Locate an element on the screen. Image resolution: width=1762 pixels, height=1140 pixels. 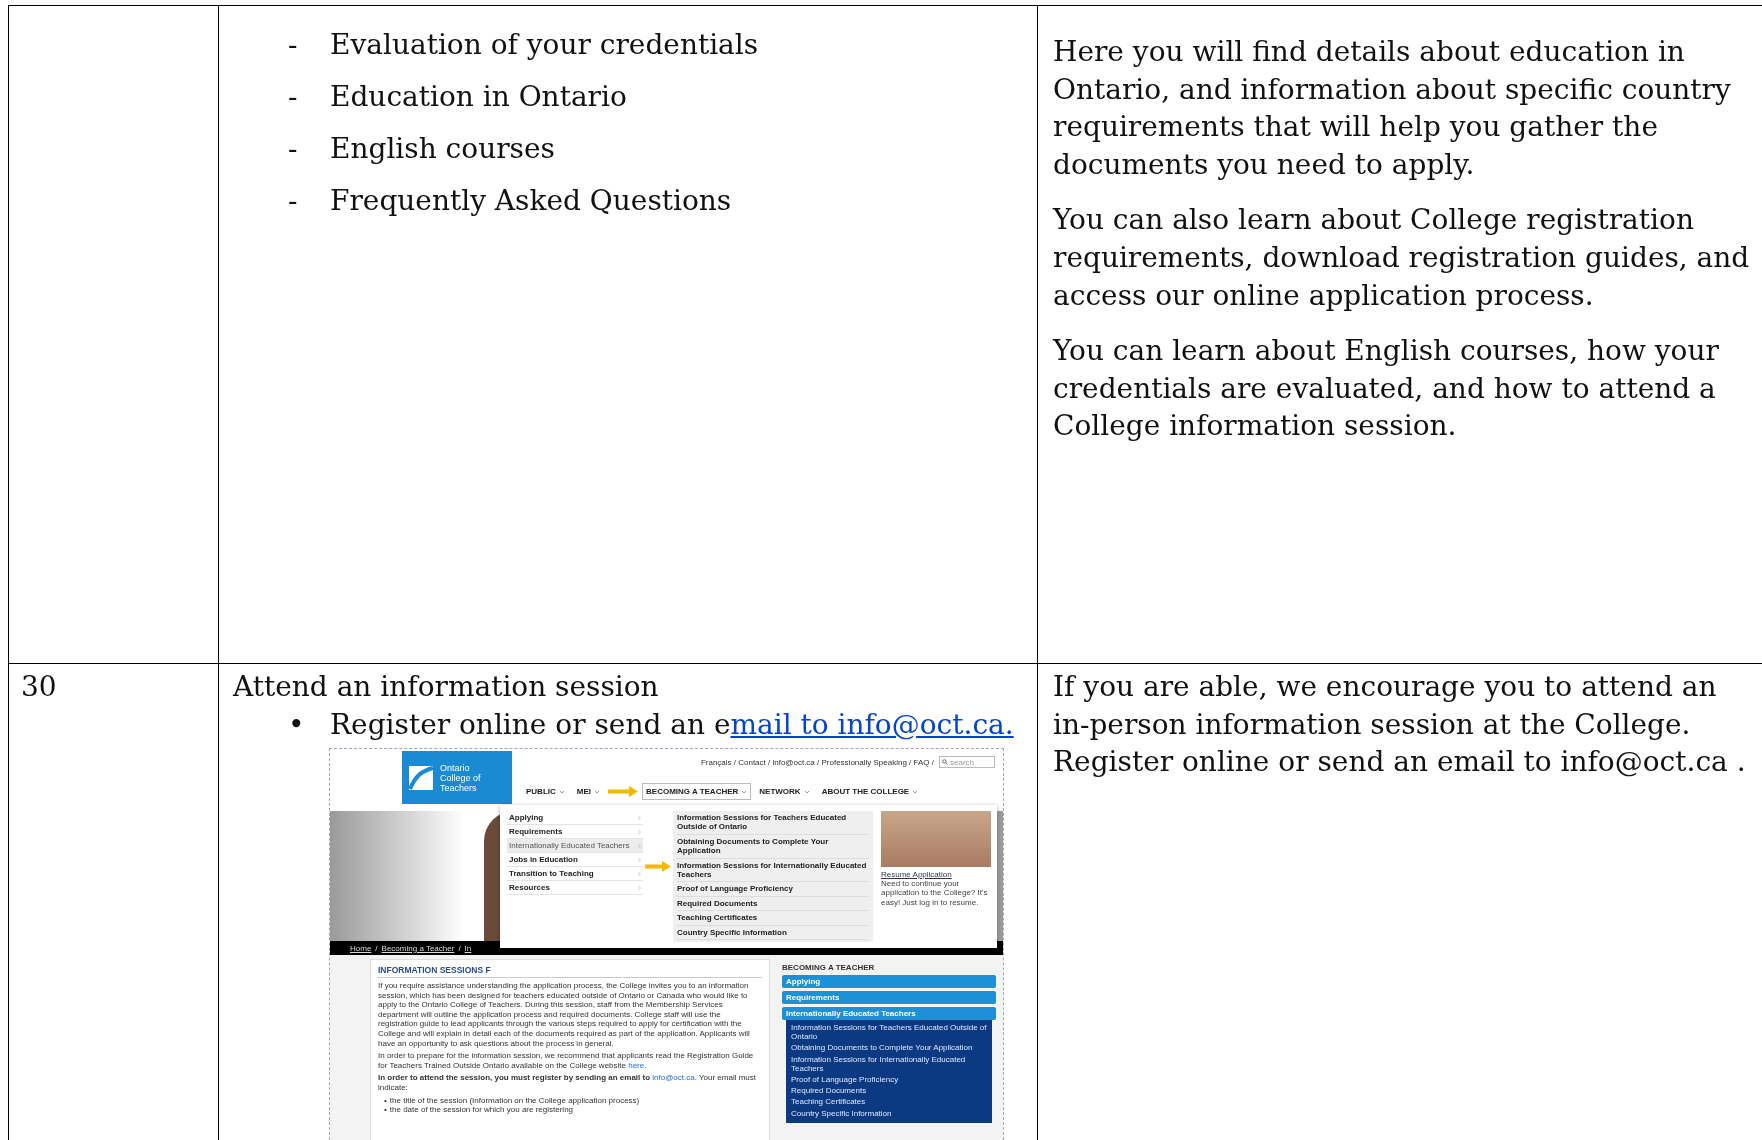
submenu-link: Teaching Certificates is located at coordinates (889, 1102).